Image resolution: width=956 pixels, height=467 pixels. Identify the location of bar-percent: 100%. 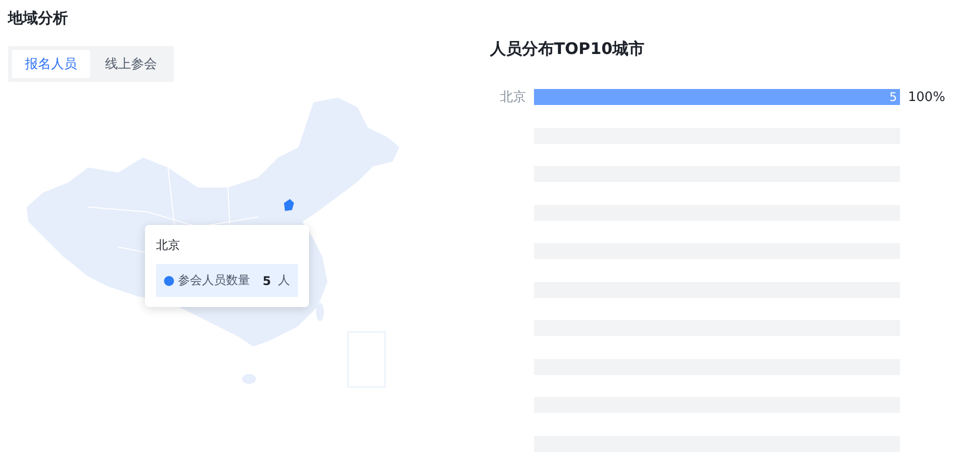
(927, 97).